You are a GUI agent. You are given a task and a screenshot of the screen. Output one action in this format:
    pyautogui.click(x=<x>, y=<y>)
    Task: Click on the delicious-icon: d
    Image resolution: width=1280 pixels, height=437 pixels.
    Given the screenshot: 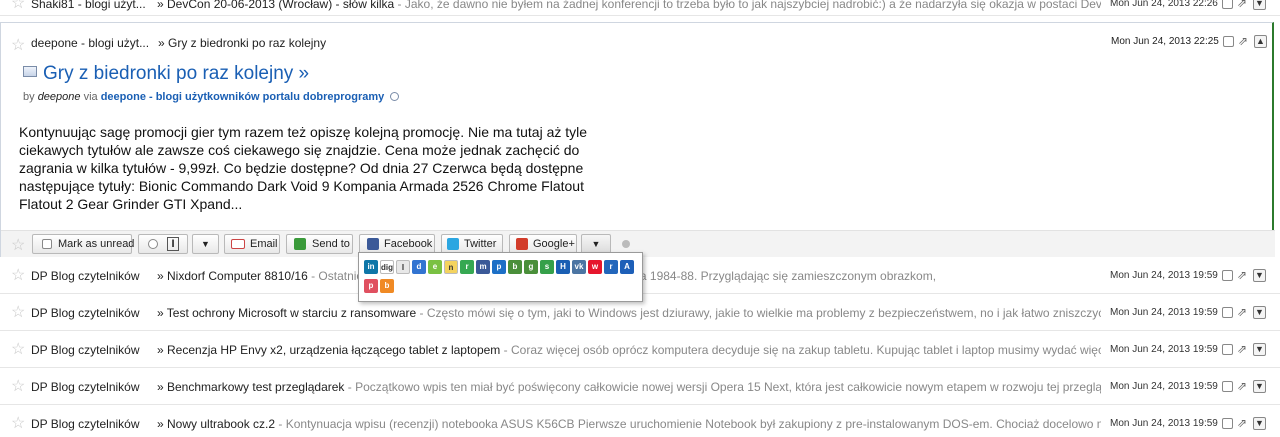 What is the action you would take?
    pyautogui.click(x=419, y=267)
    